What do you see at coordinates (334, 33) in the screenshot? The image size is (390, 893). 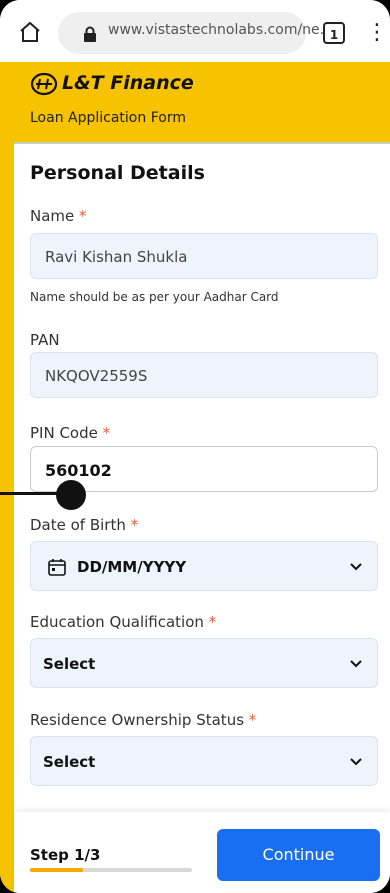 I see `tab-switcher-button: 1` at bounding box center [334, 33].